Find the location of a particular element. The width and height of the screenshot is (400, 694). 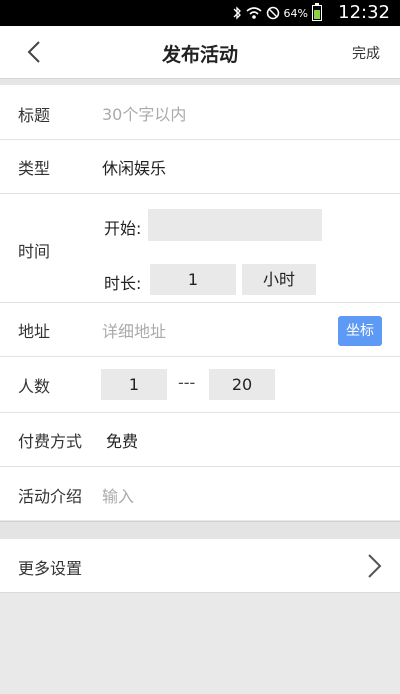

time-label: 时间 is located at coordinates (34, 251).